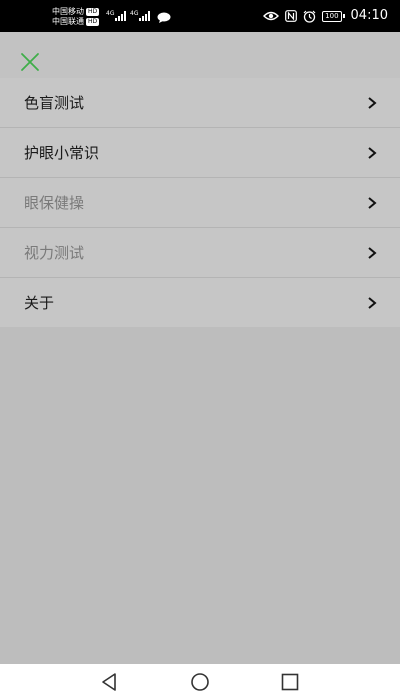  What do you see at coordinates (121, 16) in the screenshot?
I see `signal-bars-1-icon` at bounding box center [121, 16].